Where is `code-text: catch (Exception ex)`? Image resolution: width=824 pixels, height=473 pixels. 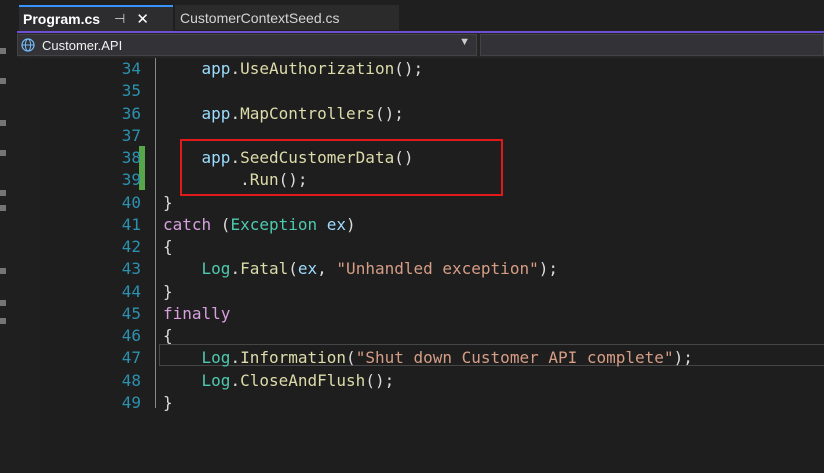
code-text: catch (Exception ex) is located at coordinates (259, 224).